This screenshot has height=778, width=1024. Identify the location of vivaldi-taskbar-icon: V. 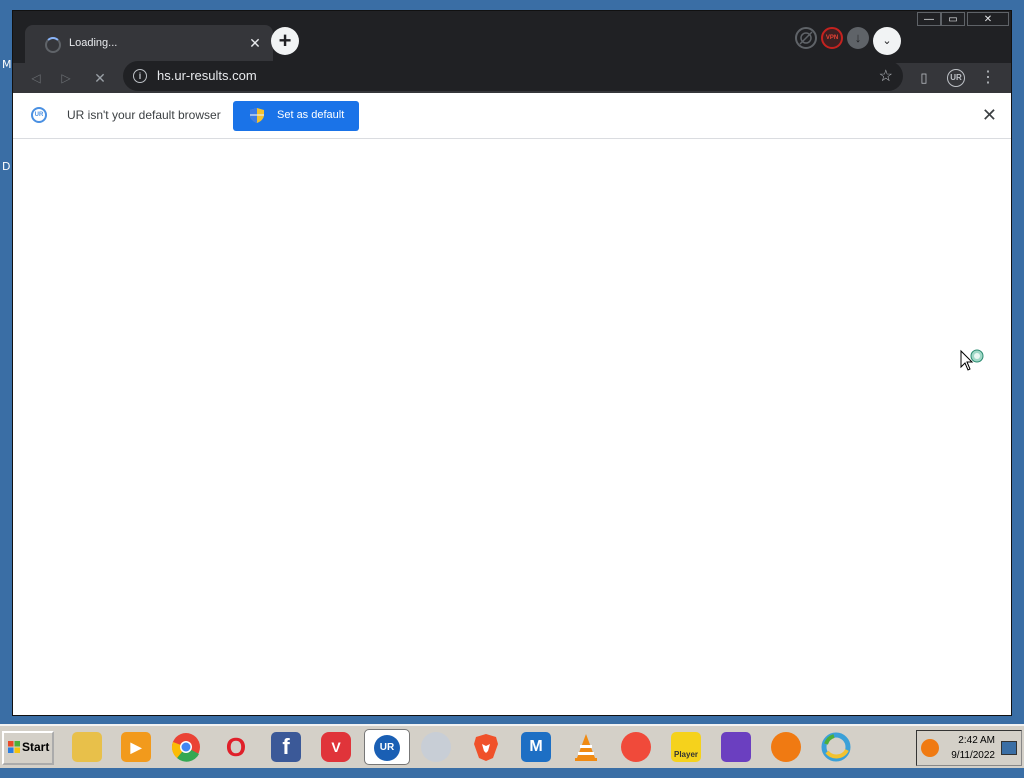
(336, 747).